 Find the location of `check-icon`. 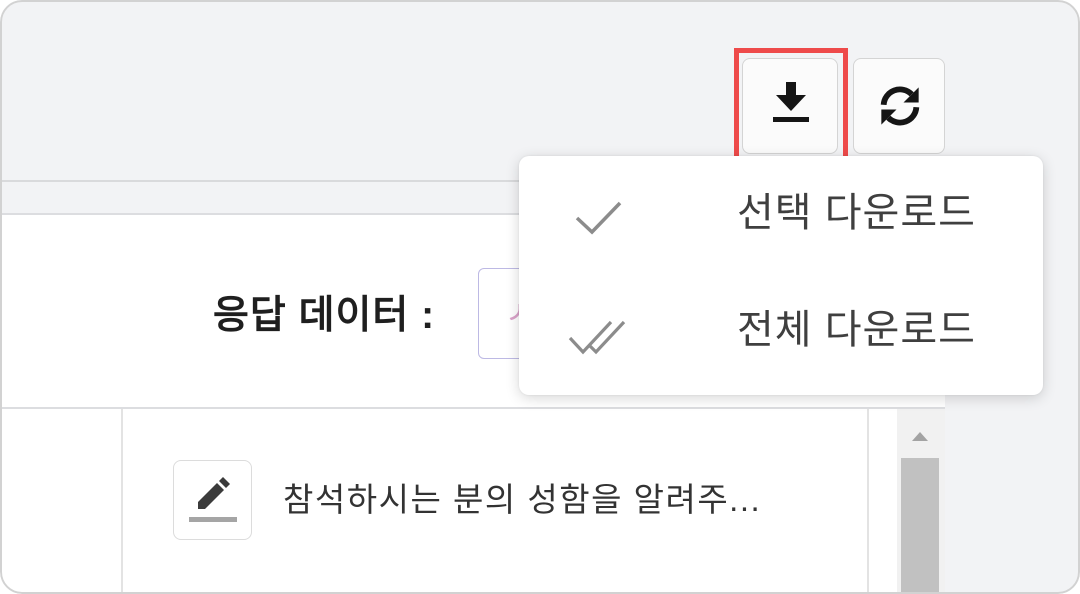

check-icon is located at coordinates (598, 218).